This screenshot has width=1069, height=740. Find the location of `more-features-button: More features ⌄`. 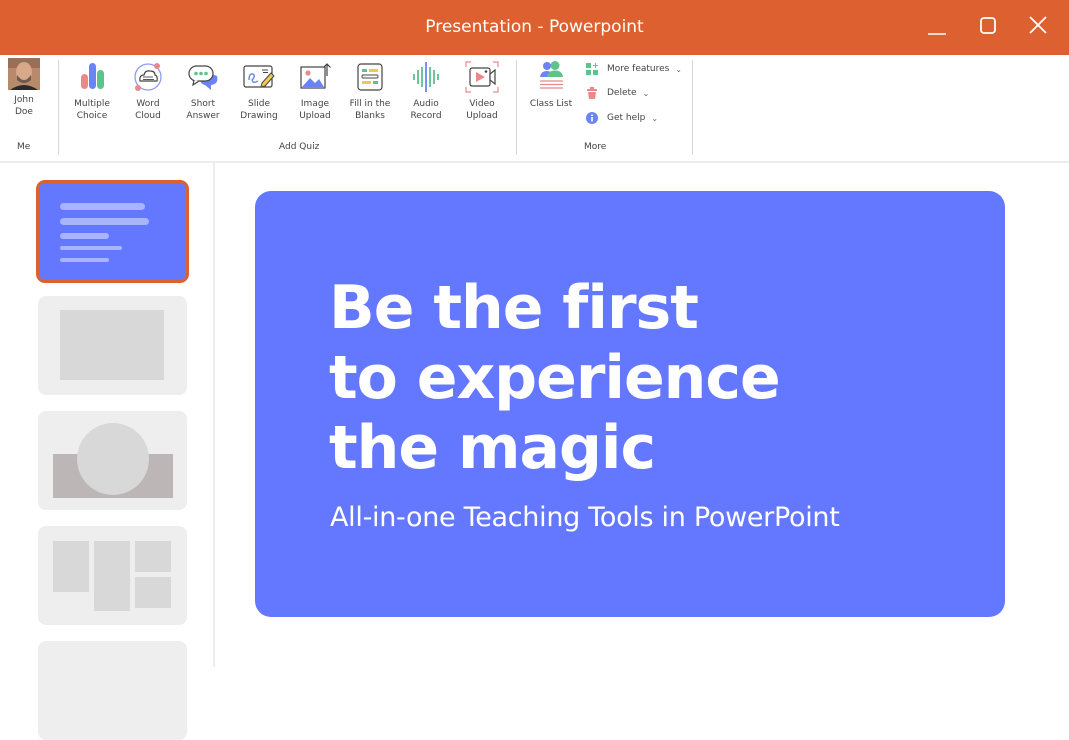

more-features-button: More features ⌄ is located at coordinates (634, 69).